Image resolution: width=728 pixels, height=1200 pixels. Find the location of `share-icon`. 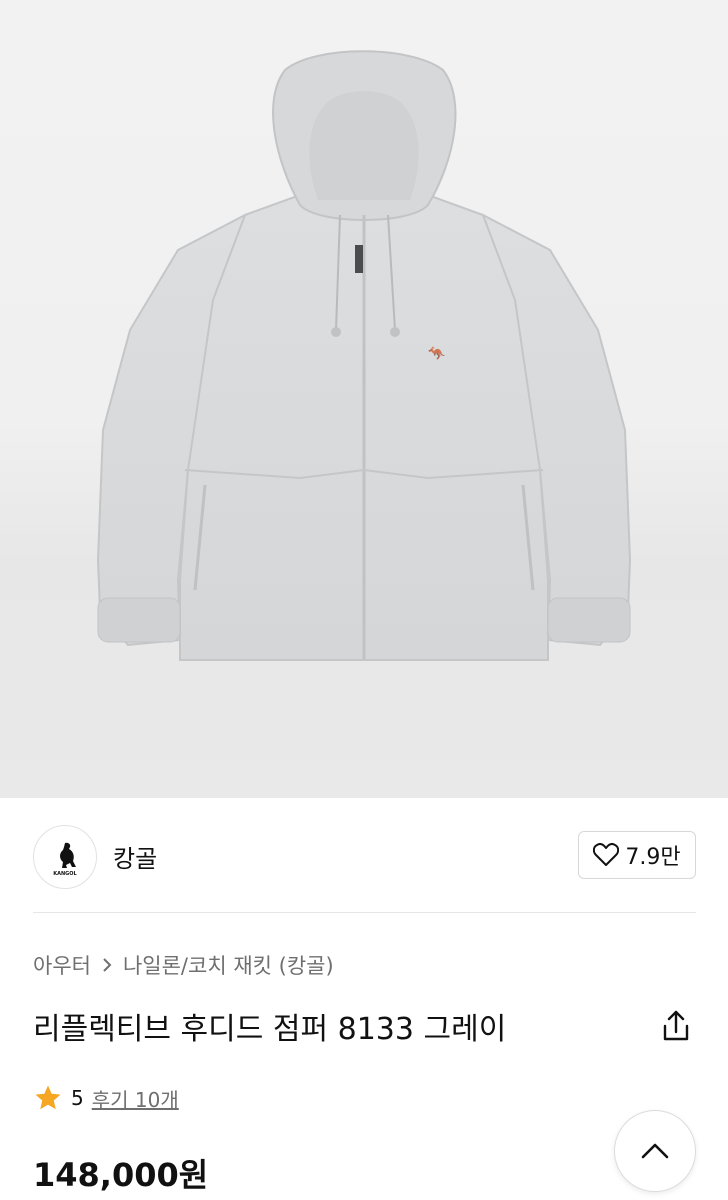

share-icon is located at coordinates (676, 1025).